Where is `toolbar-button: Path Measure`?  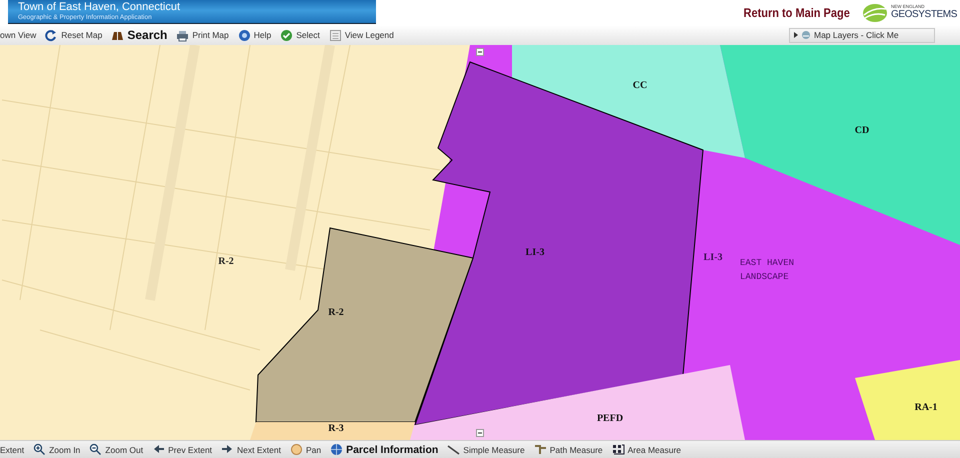 toolbar-button: Path Measure is located at coordinates (568, 449).